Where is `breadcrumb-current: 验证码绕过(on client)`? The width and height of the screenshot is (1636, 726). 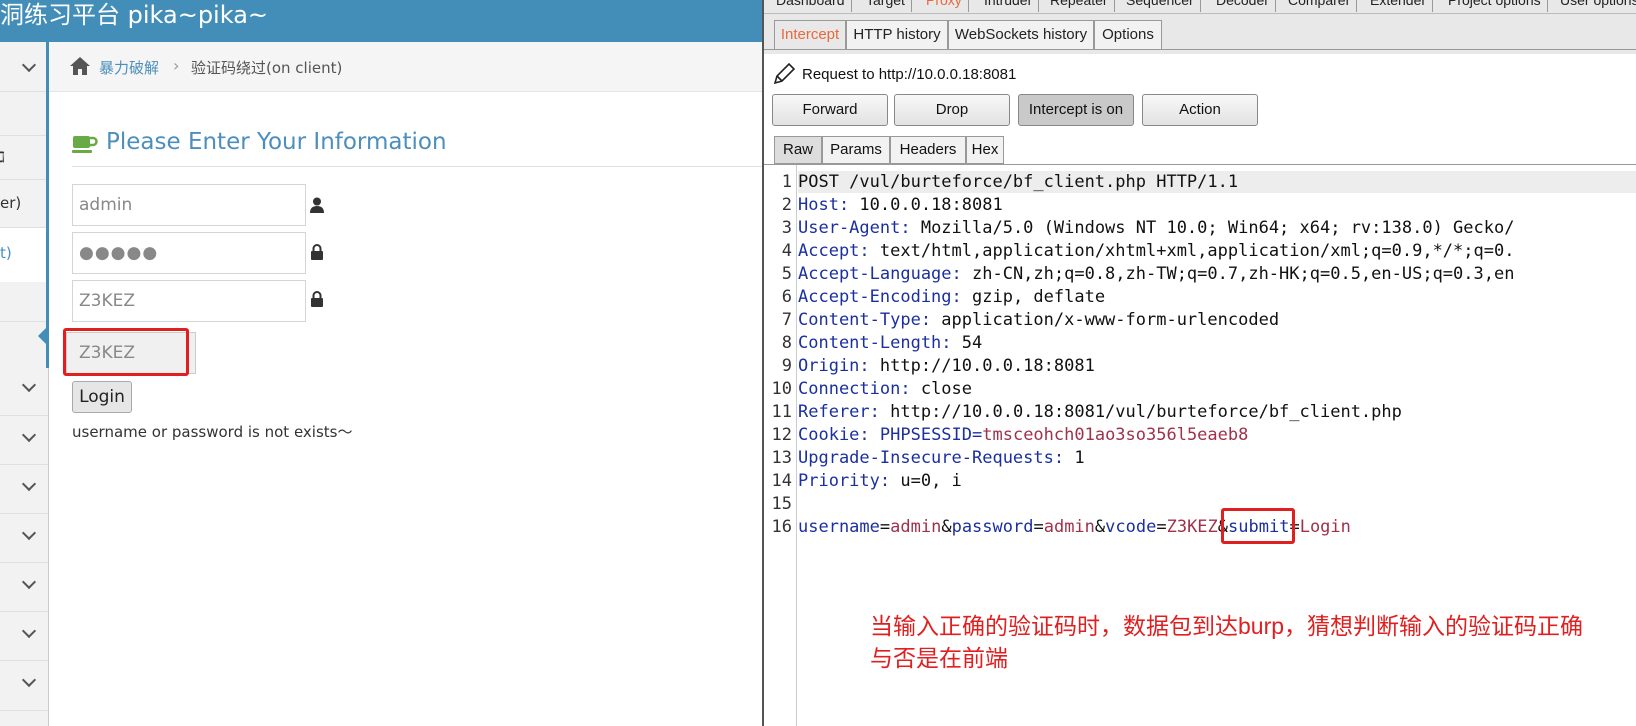 breadcrumb-current: 验证码绕过(on client) is located at coordinates (267, 68).